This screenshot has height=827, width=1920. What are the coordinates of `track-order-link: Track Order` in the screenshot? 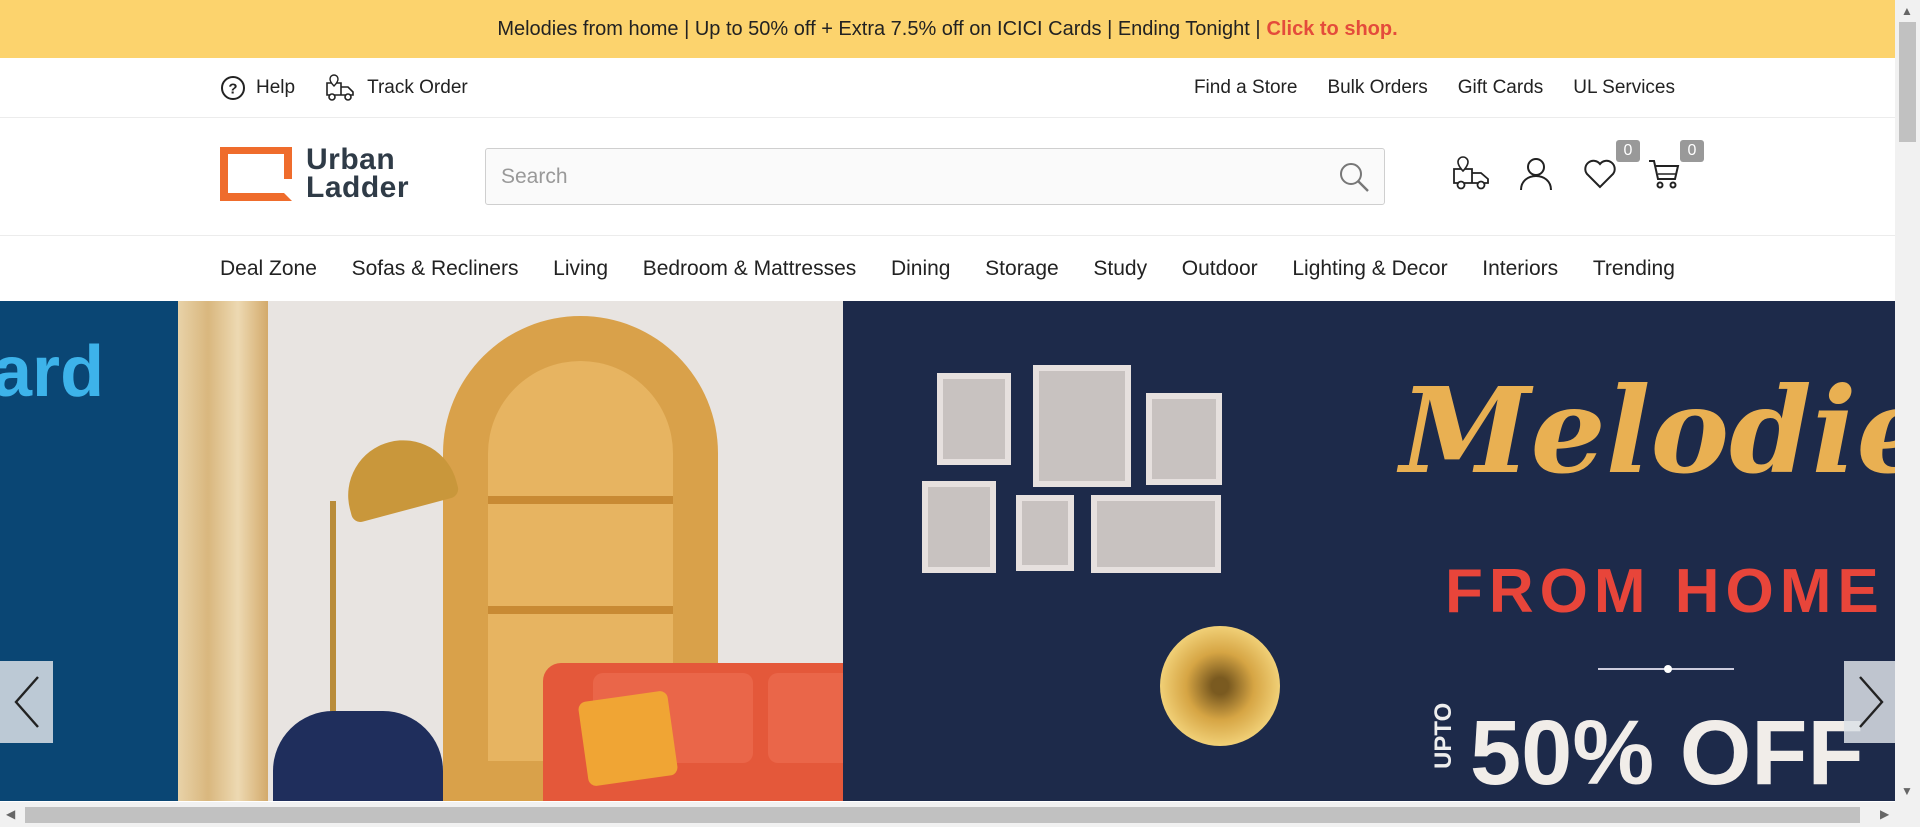 It's located at (396, 88).